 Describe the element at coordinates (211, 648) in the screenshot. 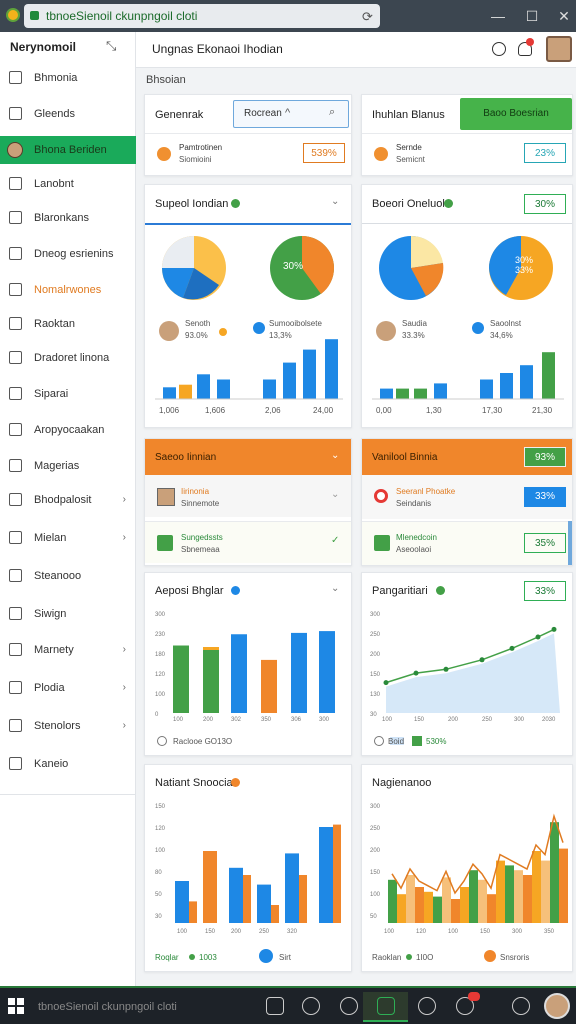

I see `bar-cap` at that location.